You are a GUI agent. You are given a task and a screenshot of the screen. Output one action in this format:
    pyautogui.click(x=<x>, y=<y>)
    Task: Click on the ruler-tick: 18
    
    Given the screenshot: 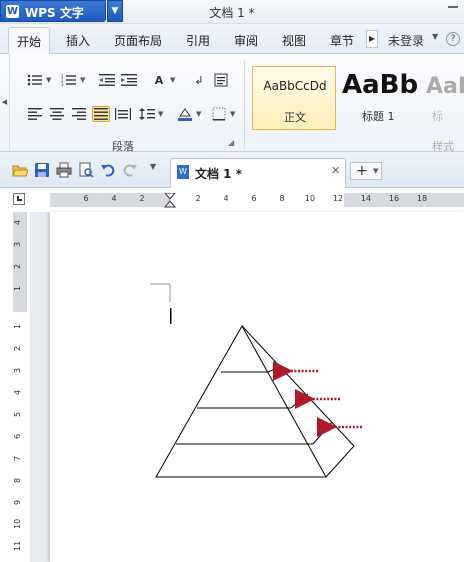 What is the action you would take?
    pyautogui.click(x=422, y=198)
    